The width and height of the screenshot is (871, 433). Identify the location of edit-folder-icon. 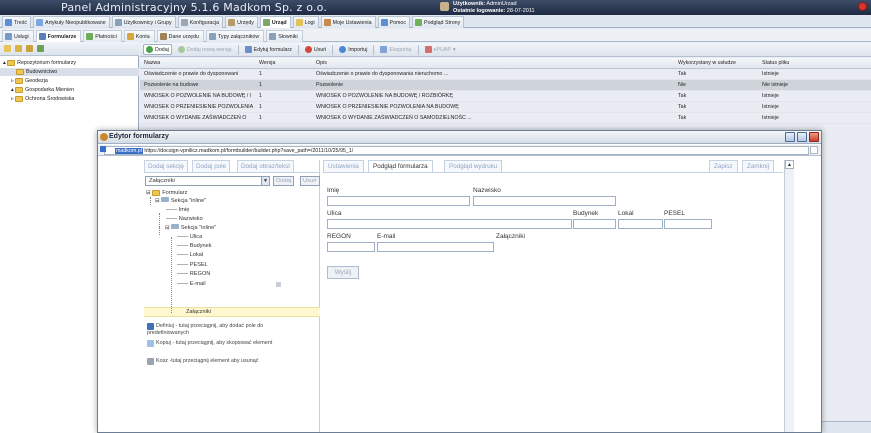
(18, 48).